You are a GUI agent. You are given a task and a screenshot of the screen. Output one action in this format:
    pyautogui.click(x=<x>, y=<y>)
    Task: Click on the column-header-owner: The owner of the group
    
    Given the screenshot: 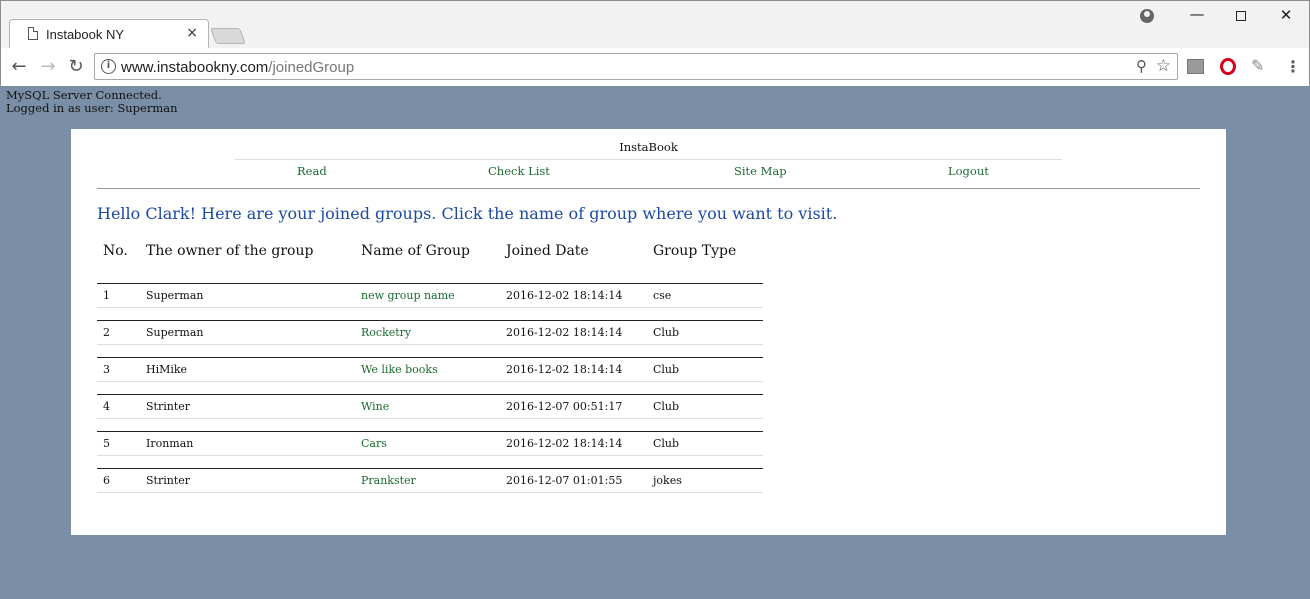 What is the action you would take?
    pyautogui.click(x=230, y=251)
    